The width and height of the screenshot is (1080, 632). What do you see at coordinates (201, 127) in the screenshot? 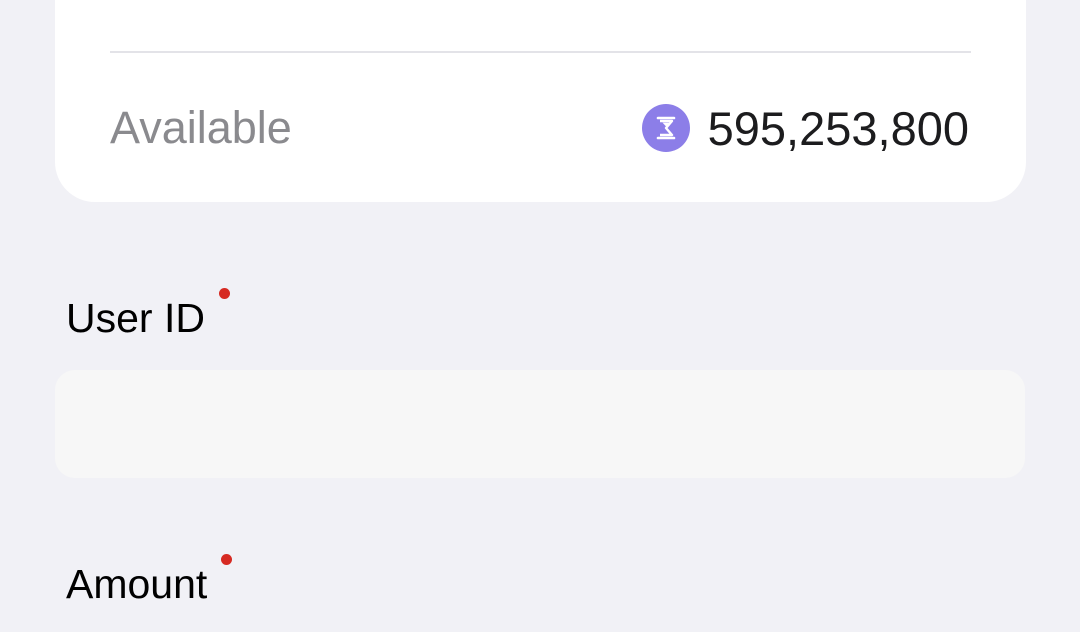
I see `available-label: Available` at bounding box center [201, 127].